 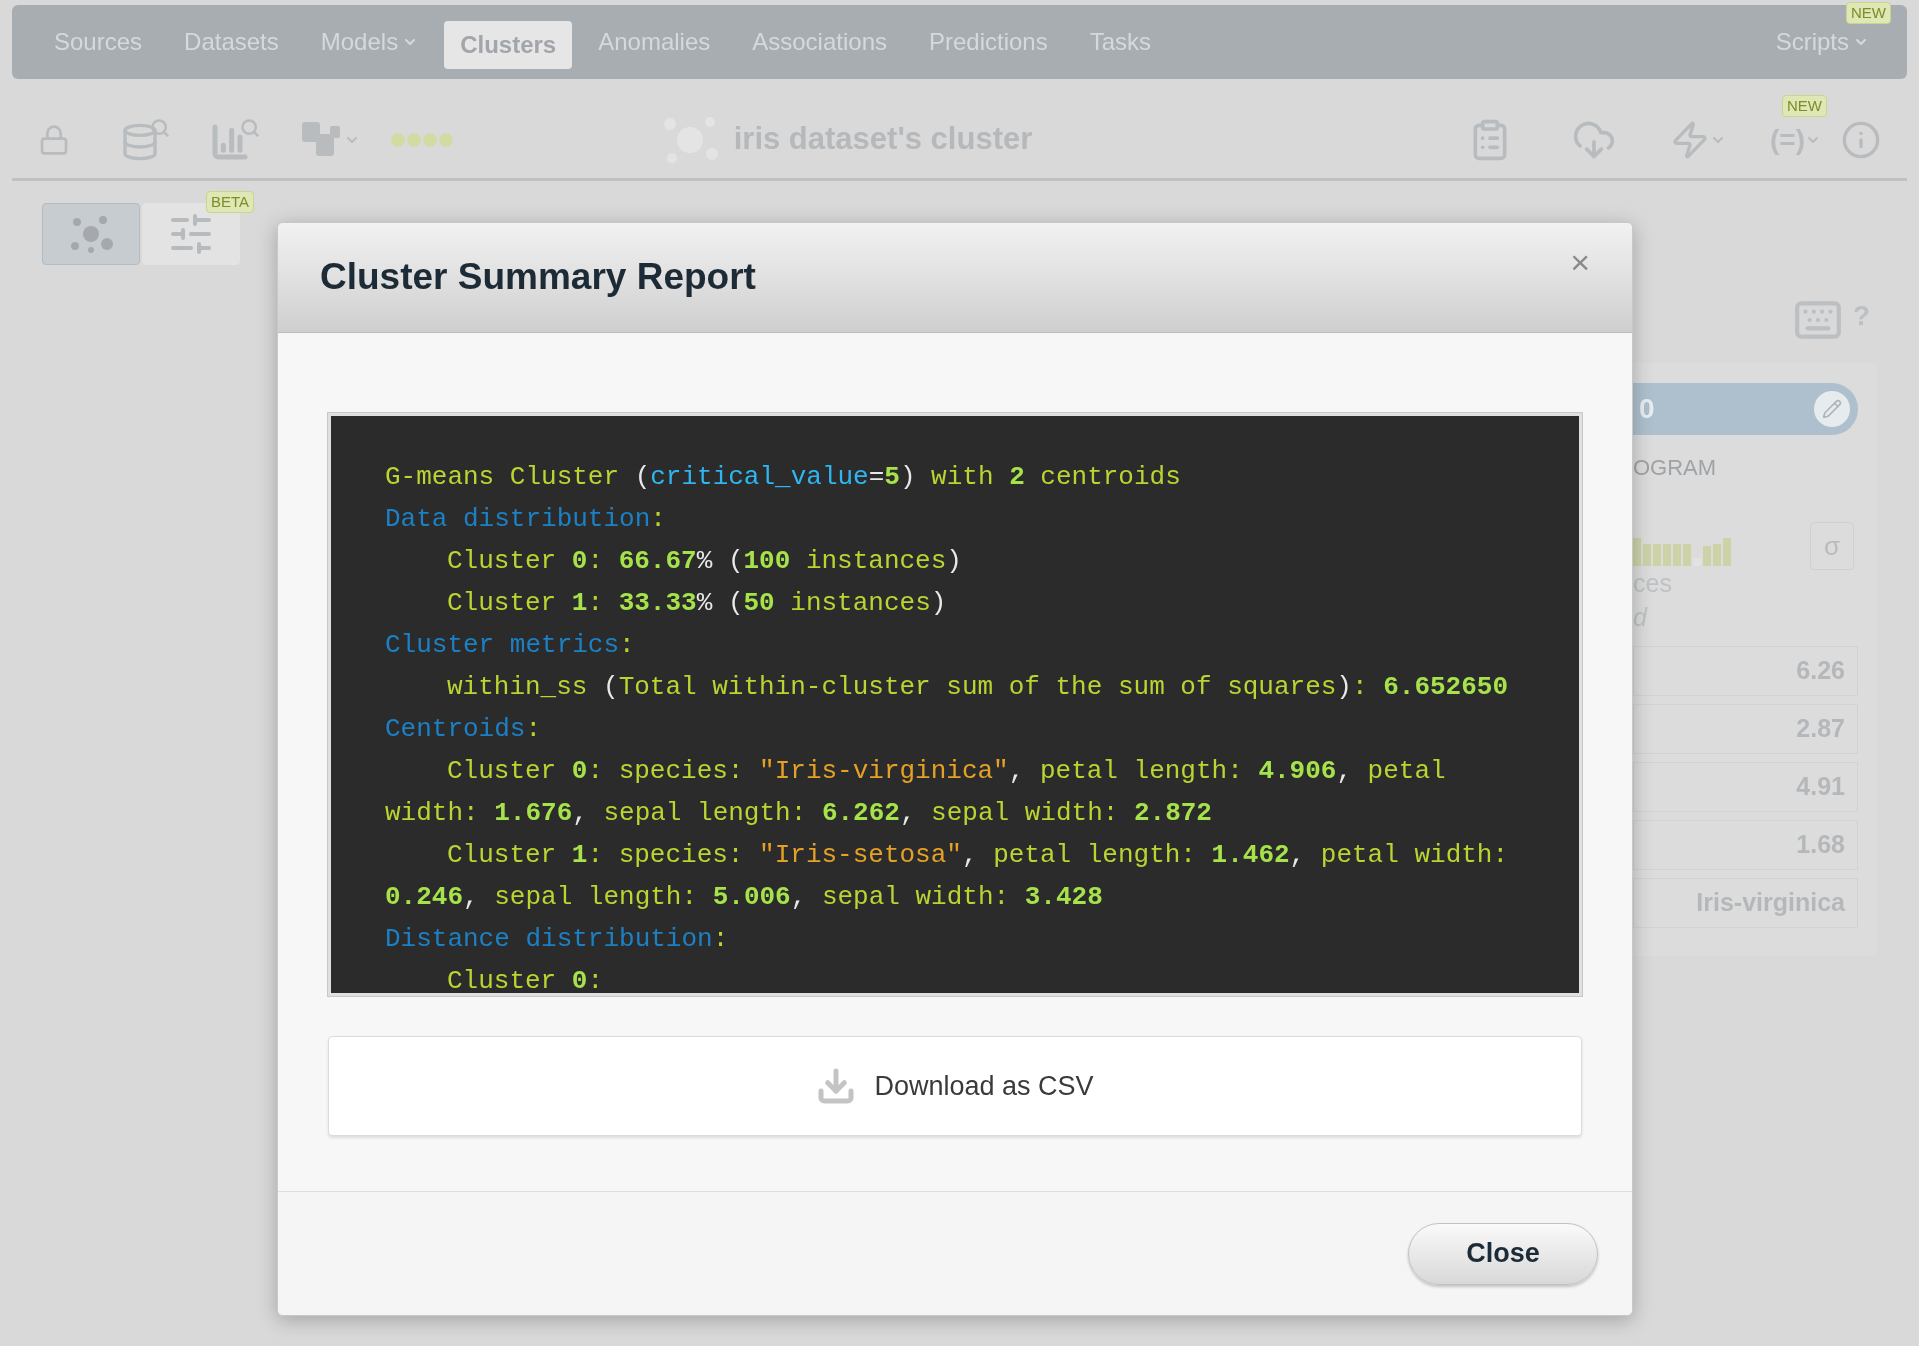 What do you see at coordinates (836, 1086) in the screenshot?
I see `download-icon` at bounding box center [836, 1086].